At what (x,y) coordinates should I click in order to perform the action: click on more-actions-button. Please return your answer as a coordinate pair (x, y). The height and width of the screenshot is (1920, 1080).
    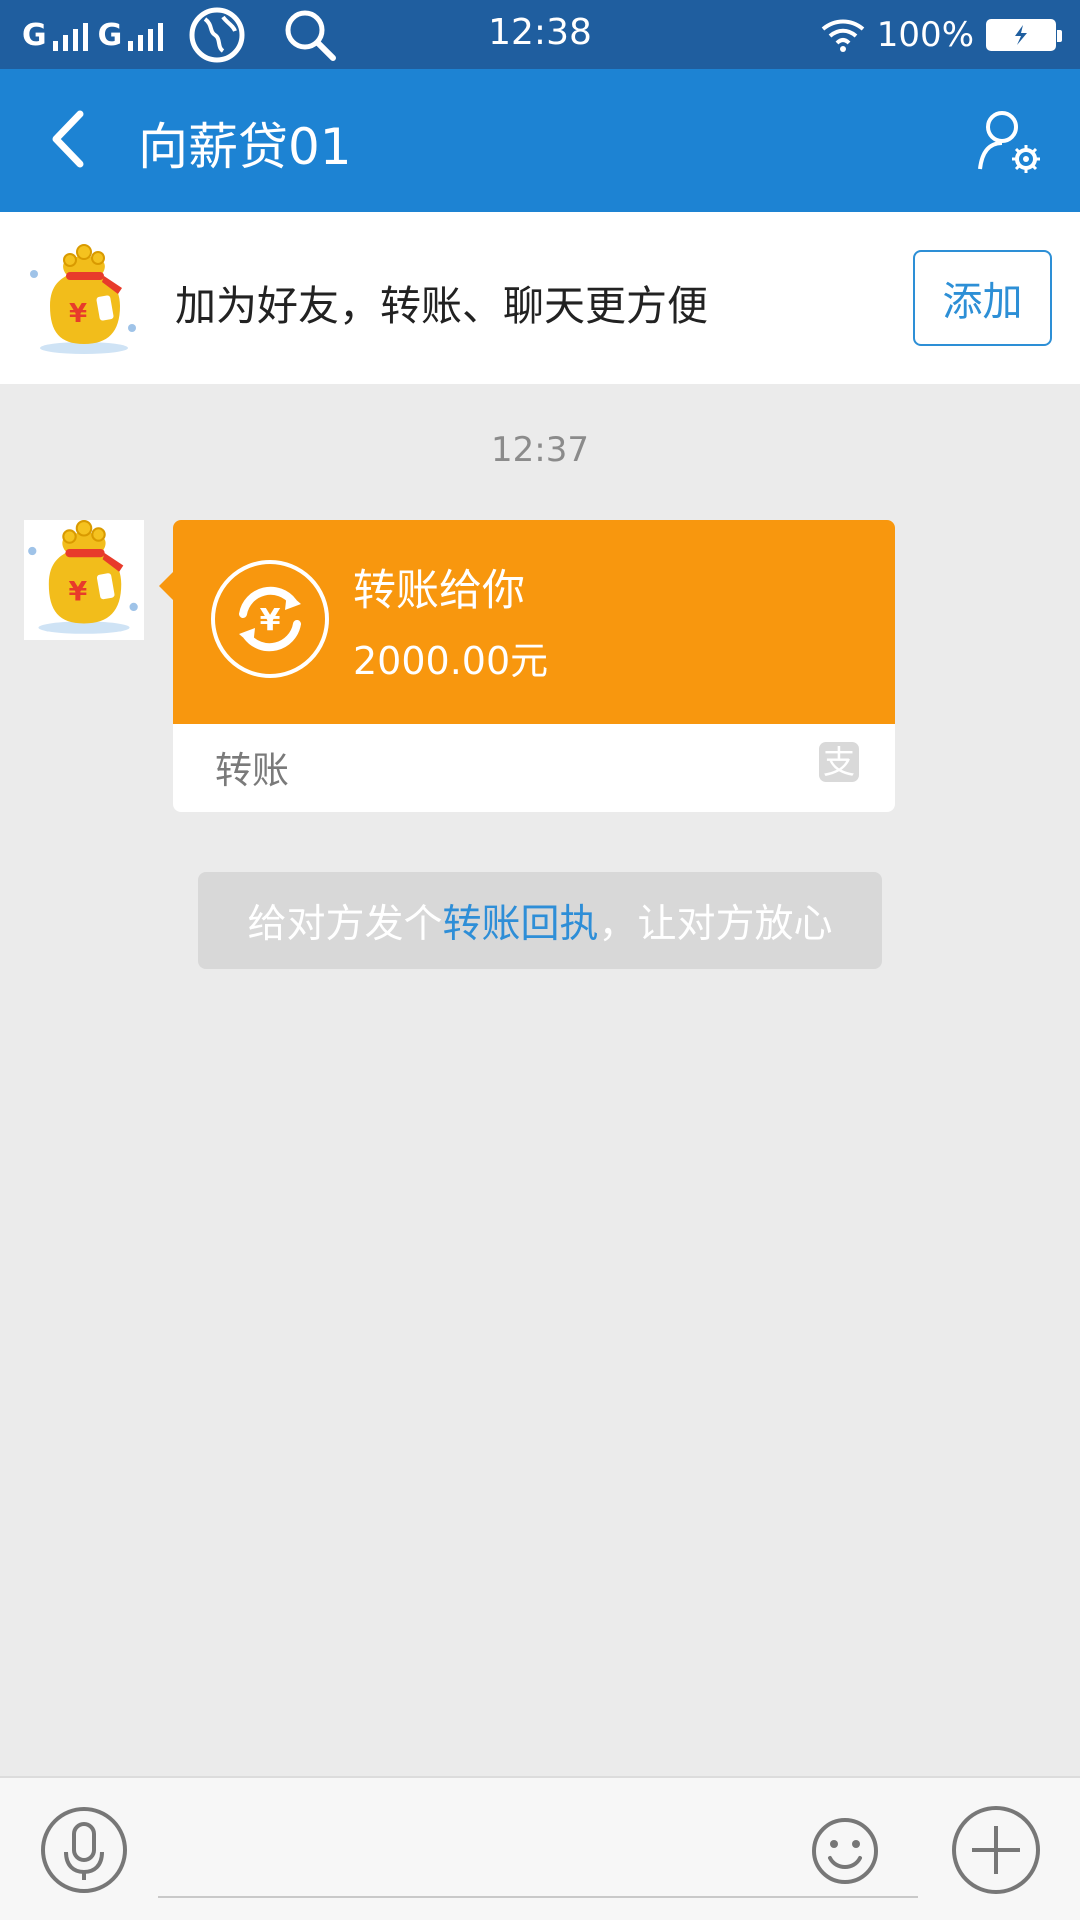
    Looking at the image, I should click on (996, 1850).